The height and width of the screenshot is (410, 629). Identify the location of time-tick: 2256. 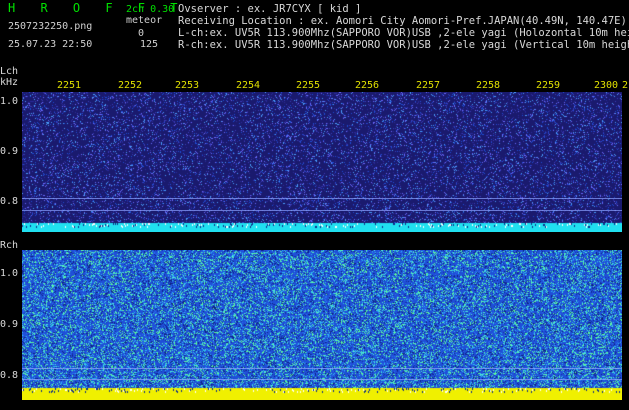
(367, 85).